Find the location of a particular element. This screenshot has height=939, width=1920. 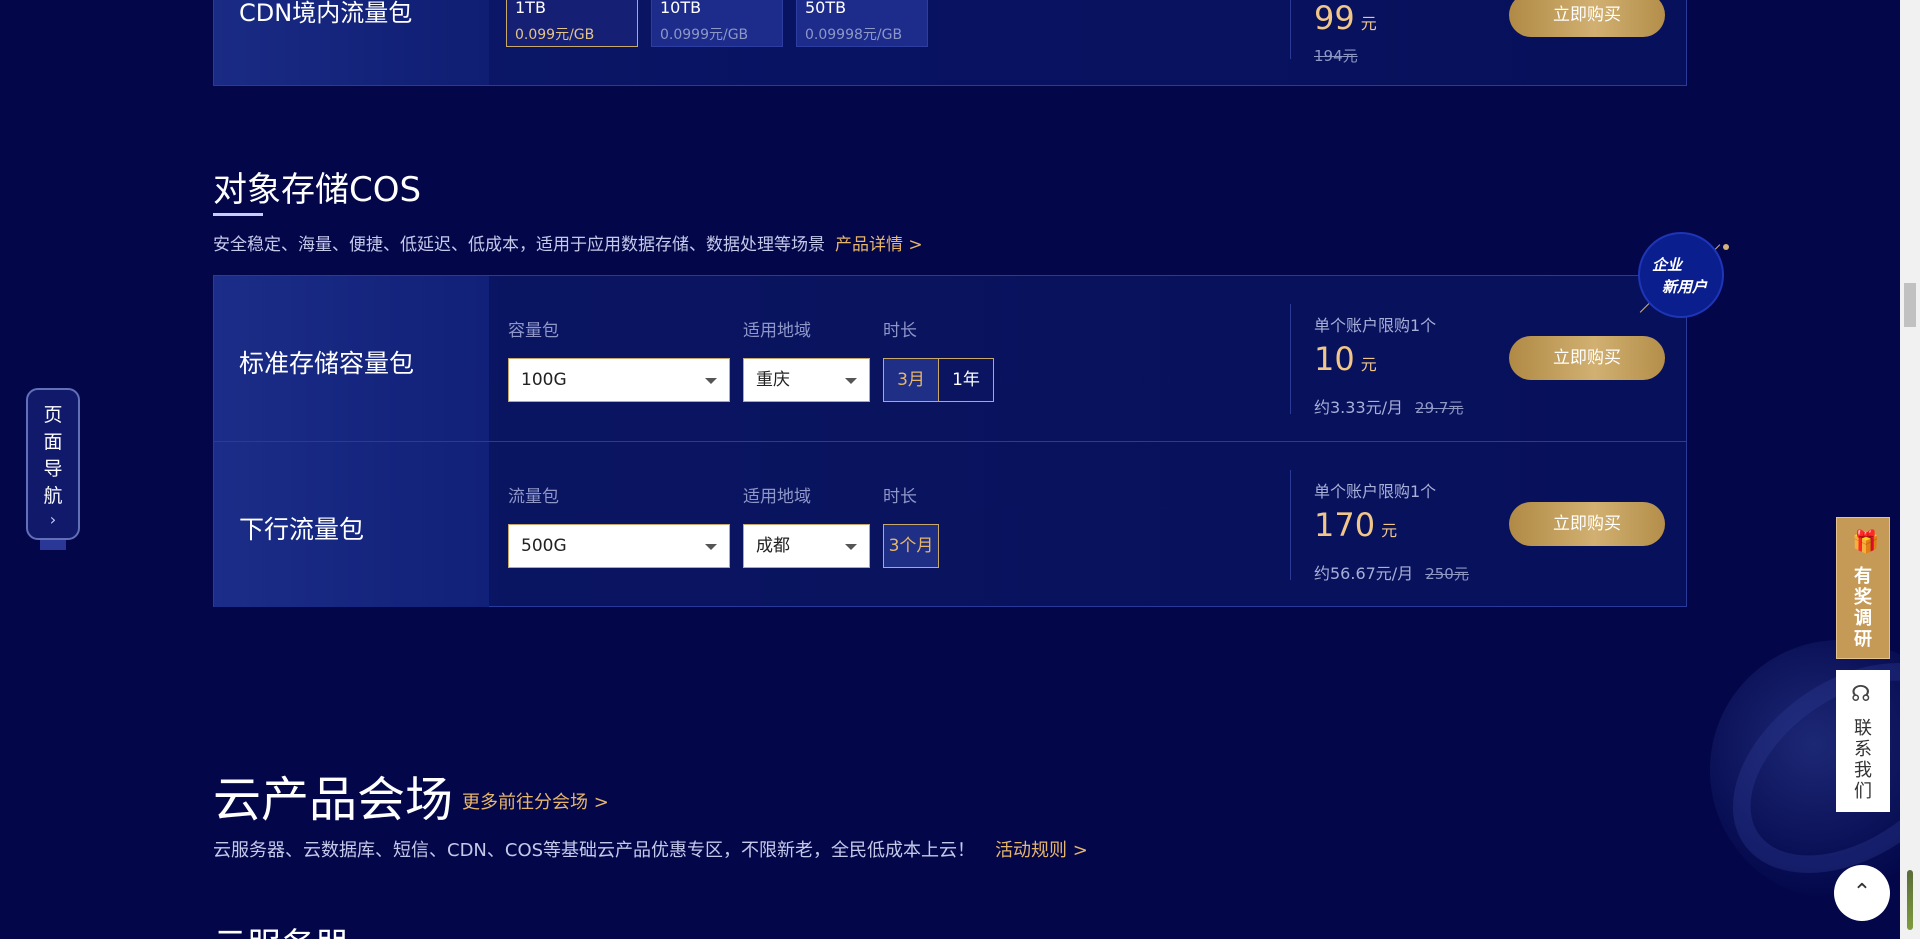

traffic-value: 500G is located at coordinates (544, 546).